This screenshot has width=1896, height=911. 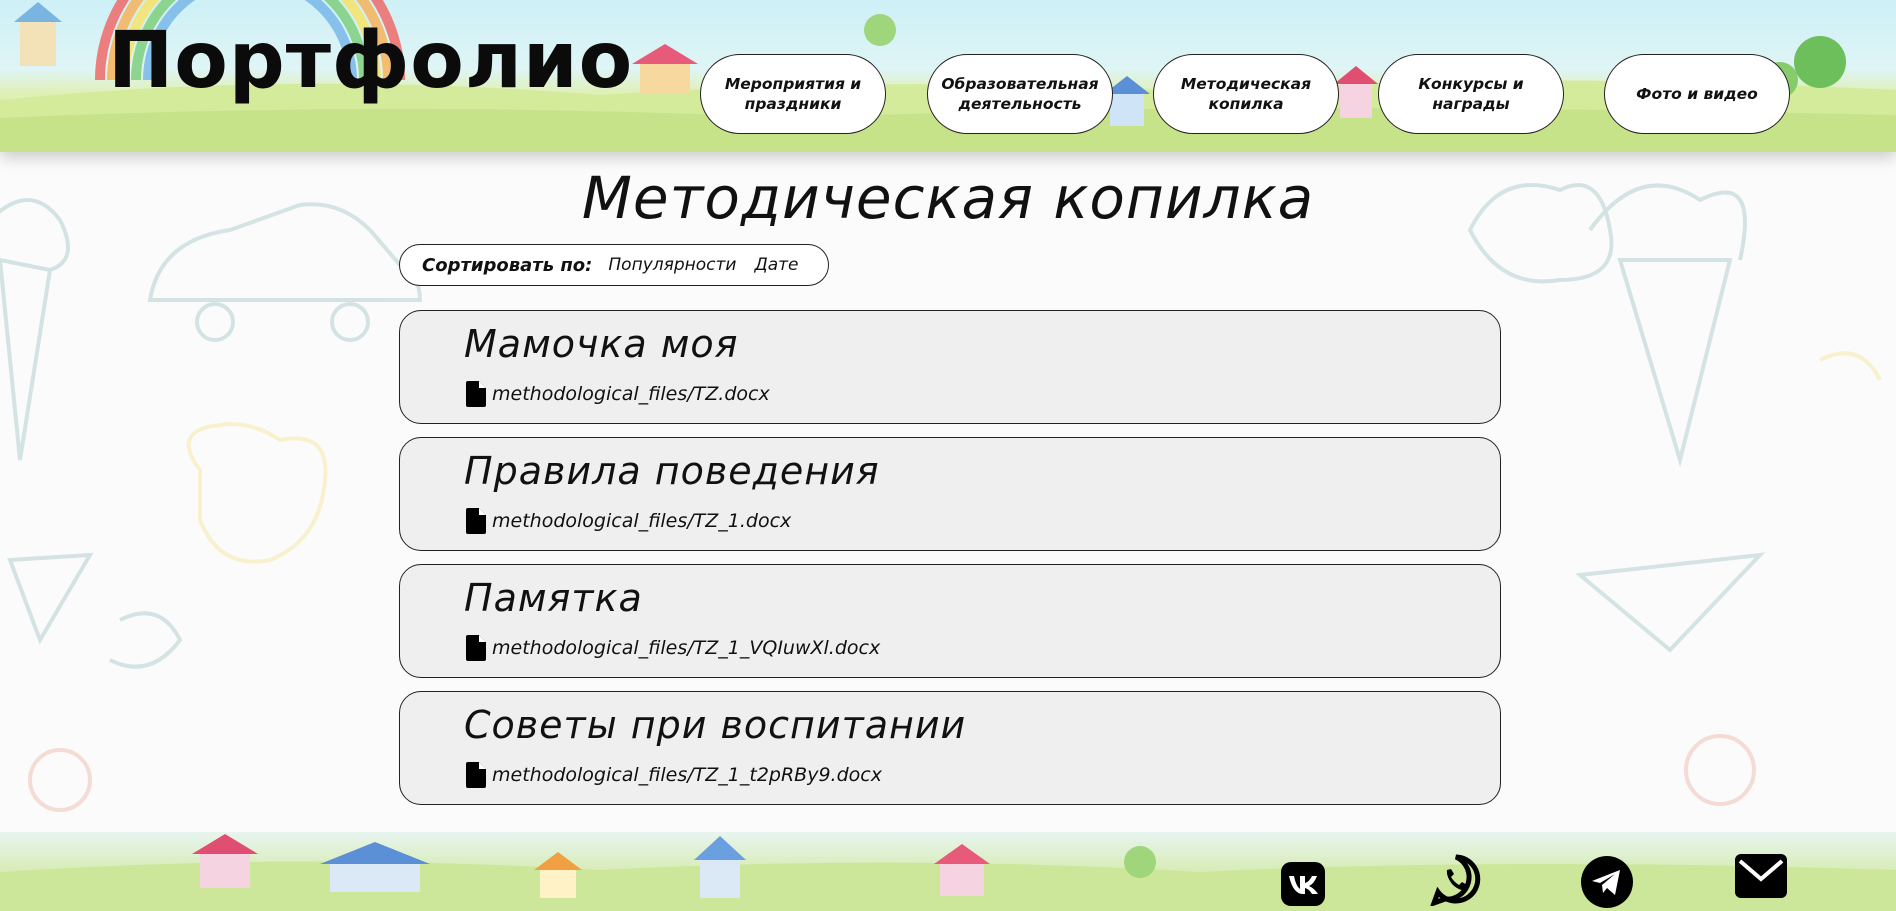 I want to click on nav-methodology-label: Методическая копилка, so click(x=1246, y=94).